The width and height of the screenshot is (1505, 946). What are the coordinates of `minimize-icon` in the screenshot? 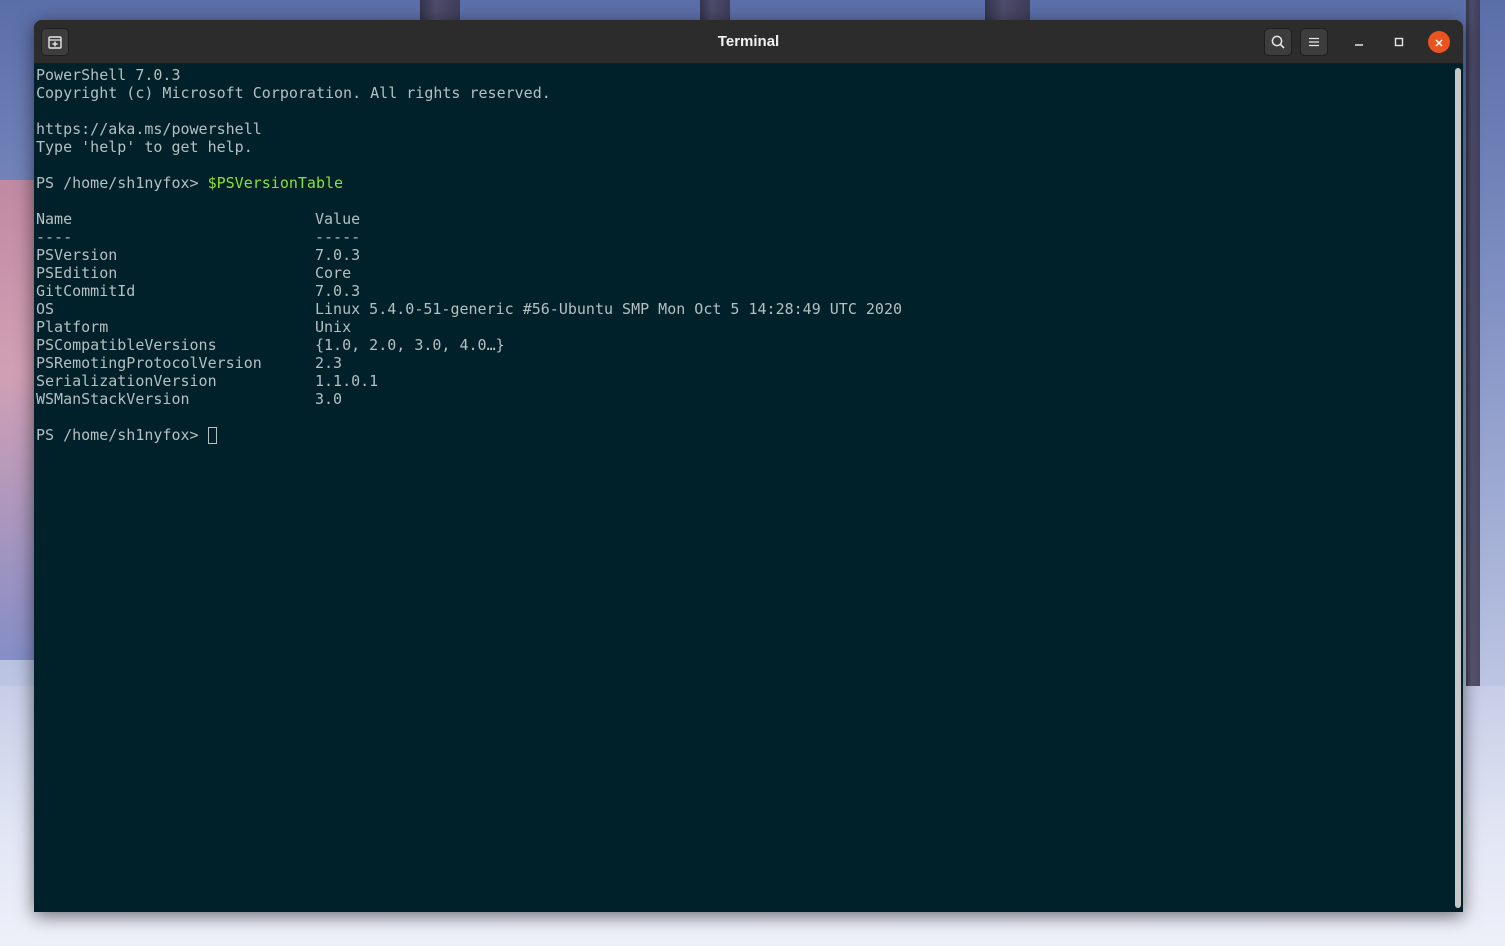 It's located at (1359, 42).